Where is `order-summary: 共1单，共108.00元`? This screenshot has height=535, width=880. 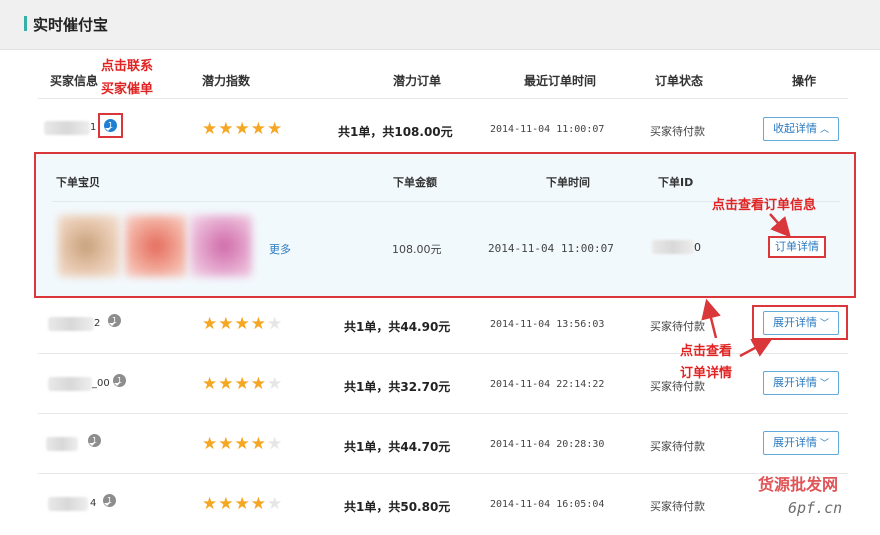
order-summary: 共1单，共108.00元 is located at coordinates (395, 132).